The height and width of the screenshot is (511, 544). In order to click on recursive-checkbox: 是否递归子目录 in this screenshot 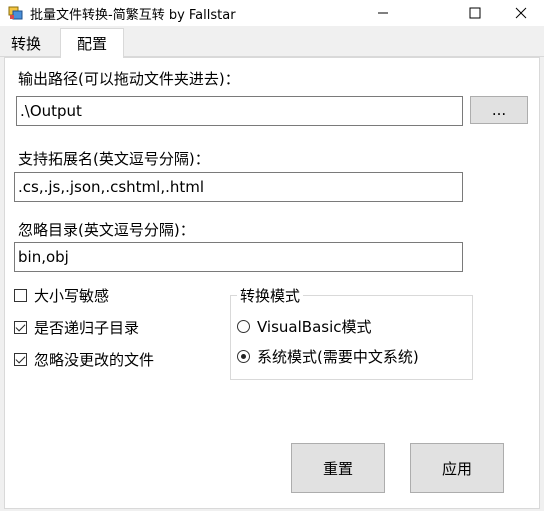, I will do `click(76, 327)`.